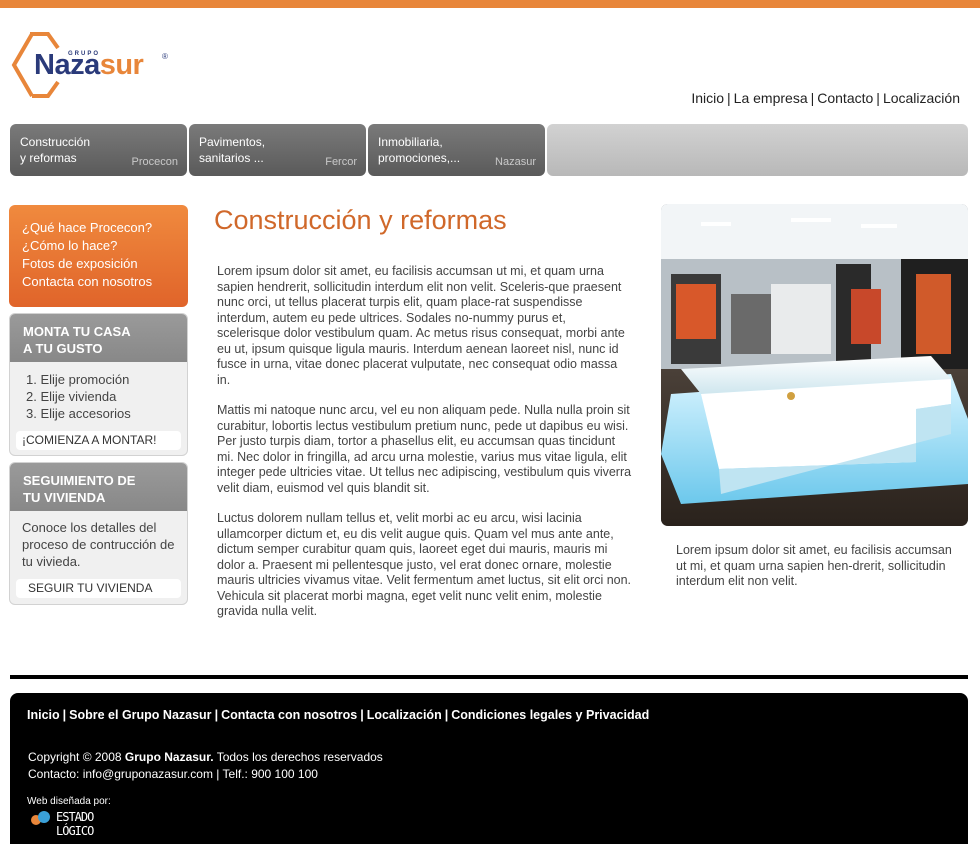 The width and height of the screenshot is (980, 844). I want to click on tab-label-line2: y reformas, so click(48, 158).